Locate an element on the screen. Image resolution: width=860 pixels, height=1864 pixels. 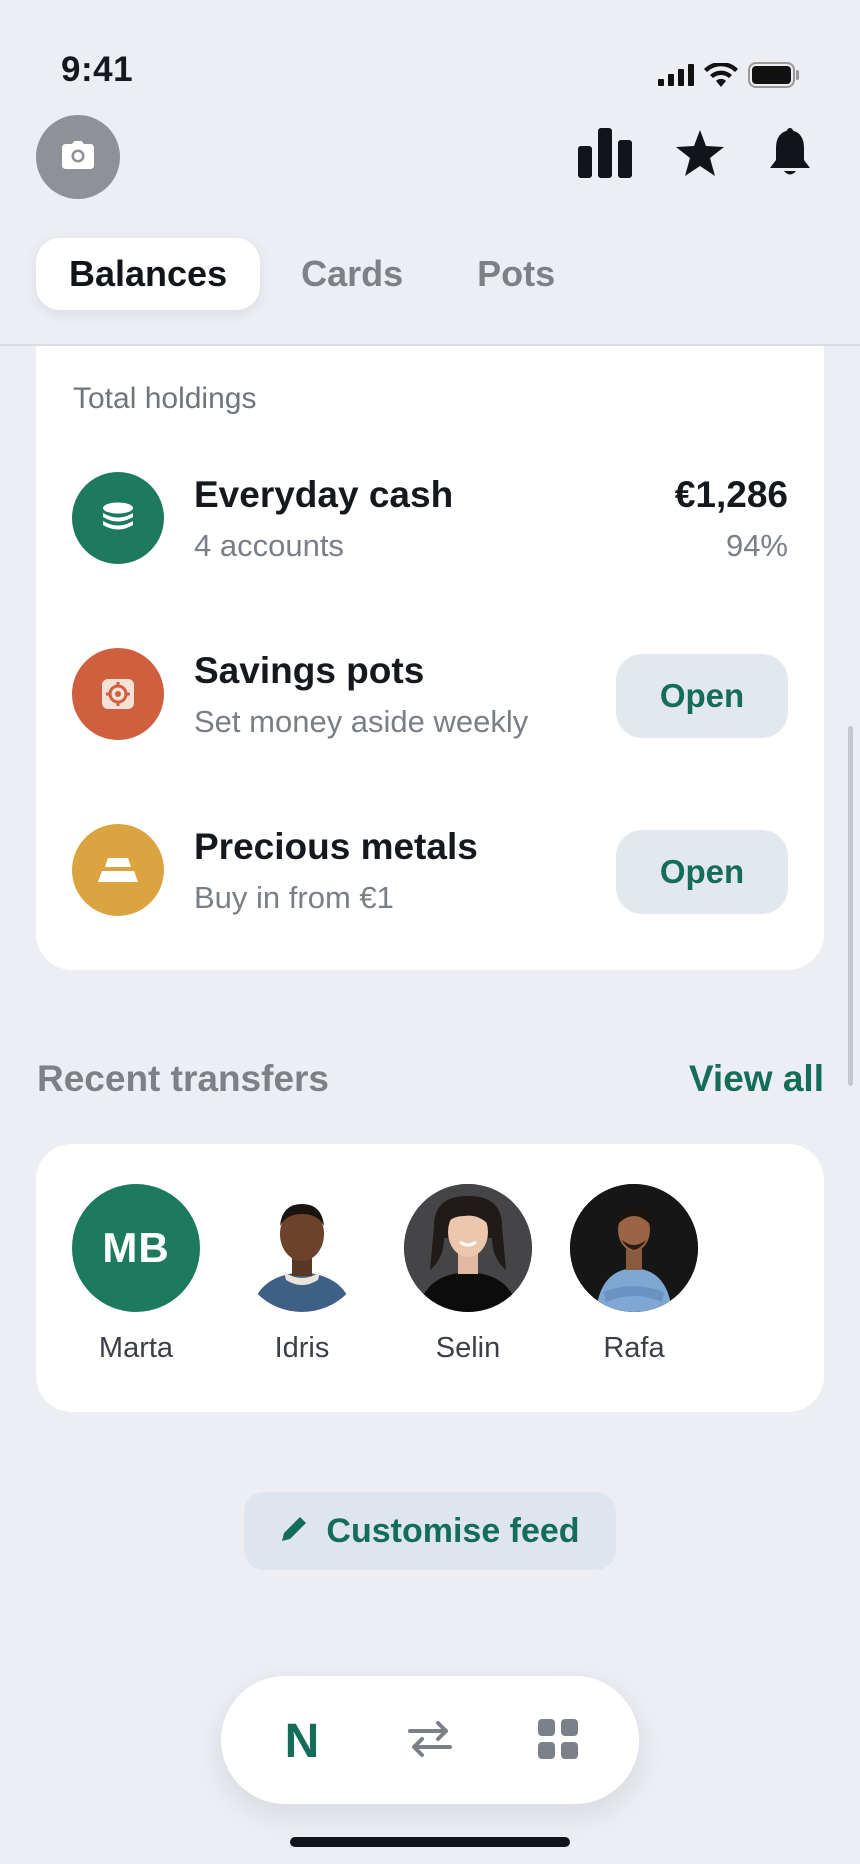
bar-chart-icon is located at coordinates (605, 155).